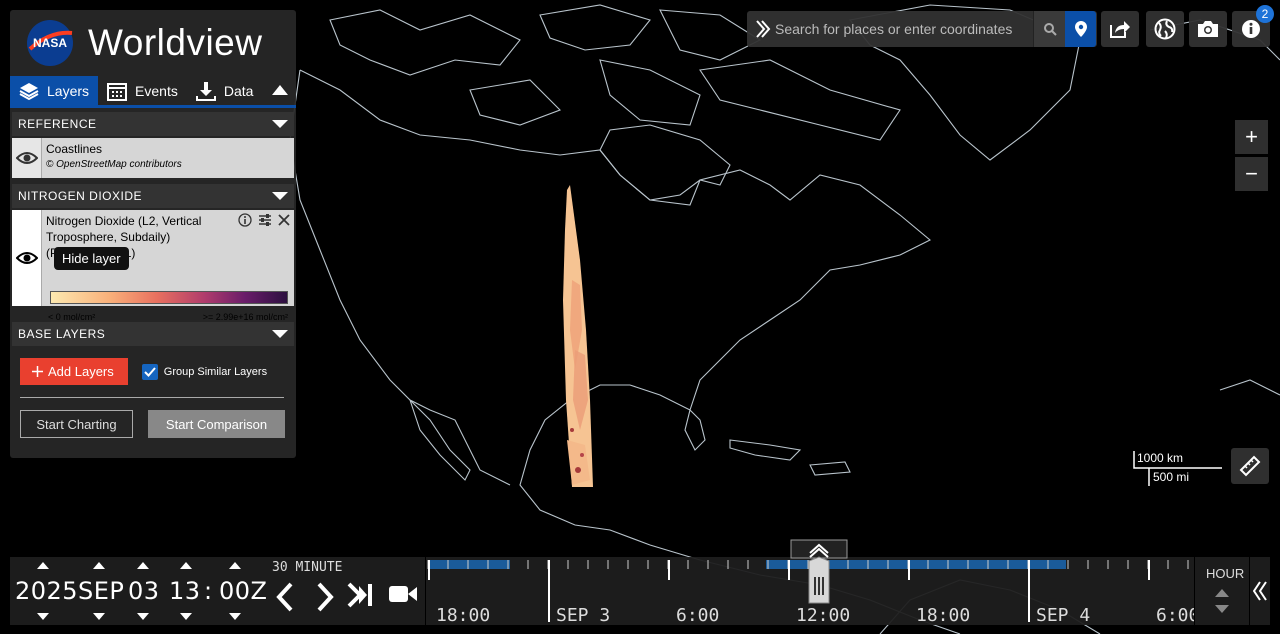 Image resolution: width=1280 pixels, height=634 pixels. I want to click on search-input, so click(904, 29).